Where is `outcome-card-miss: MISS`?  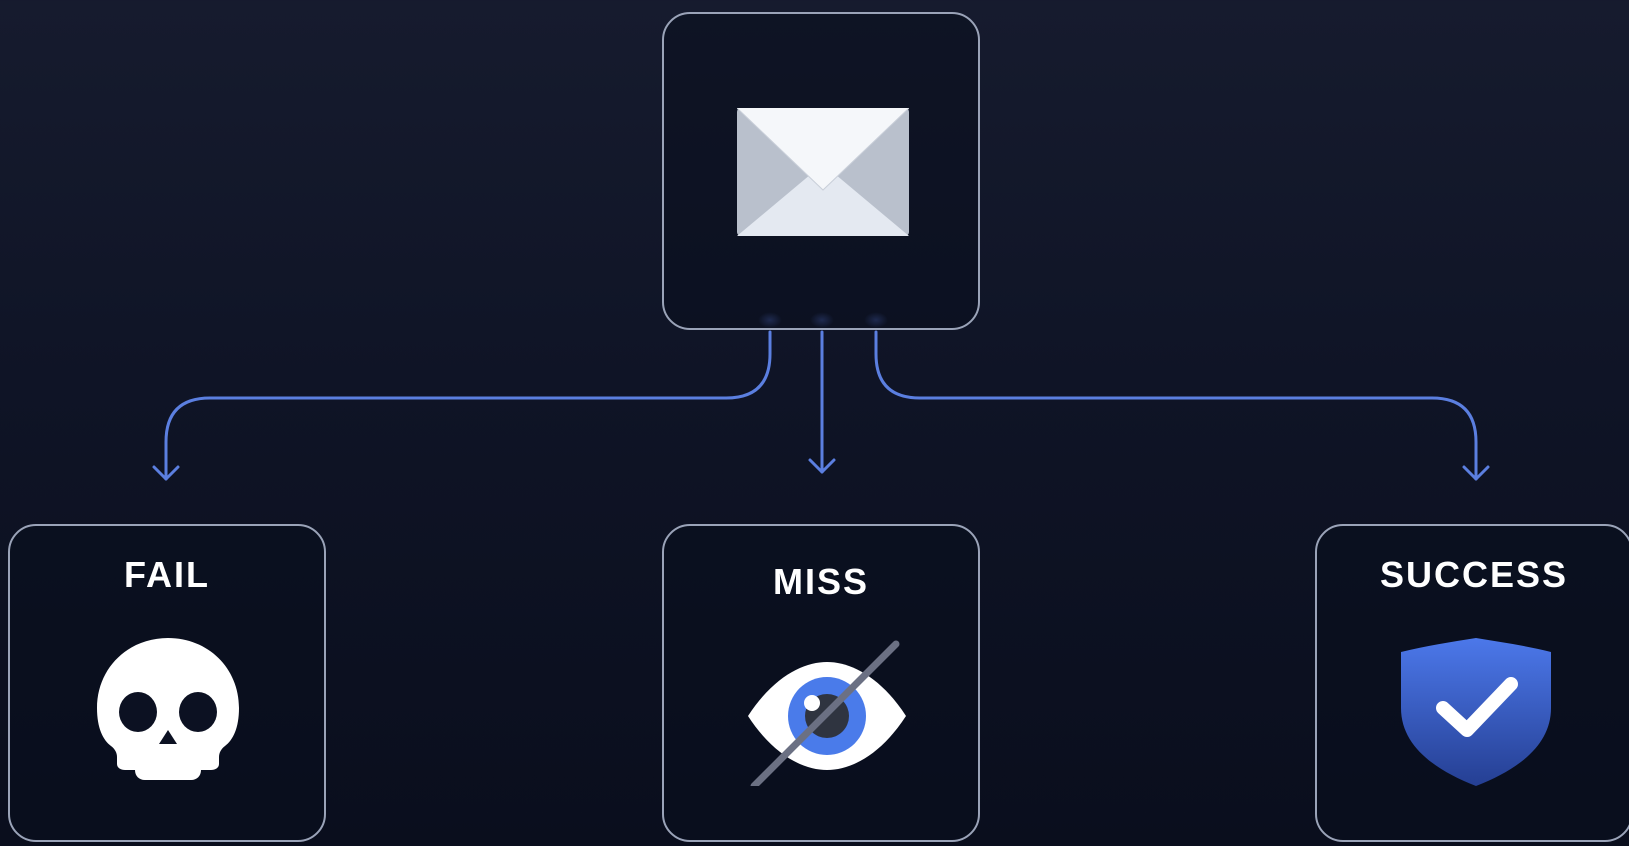 outcome-card-miss: MISS is located at coordinates (821, 683).